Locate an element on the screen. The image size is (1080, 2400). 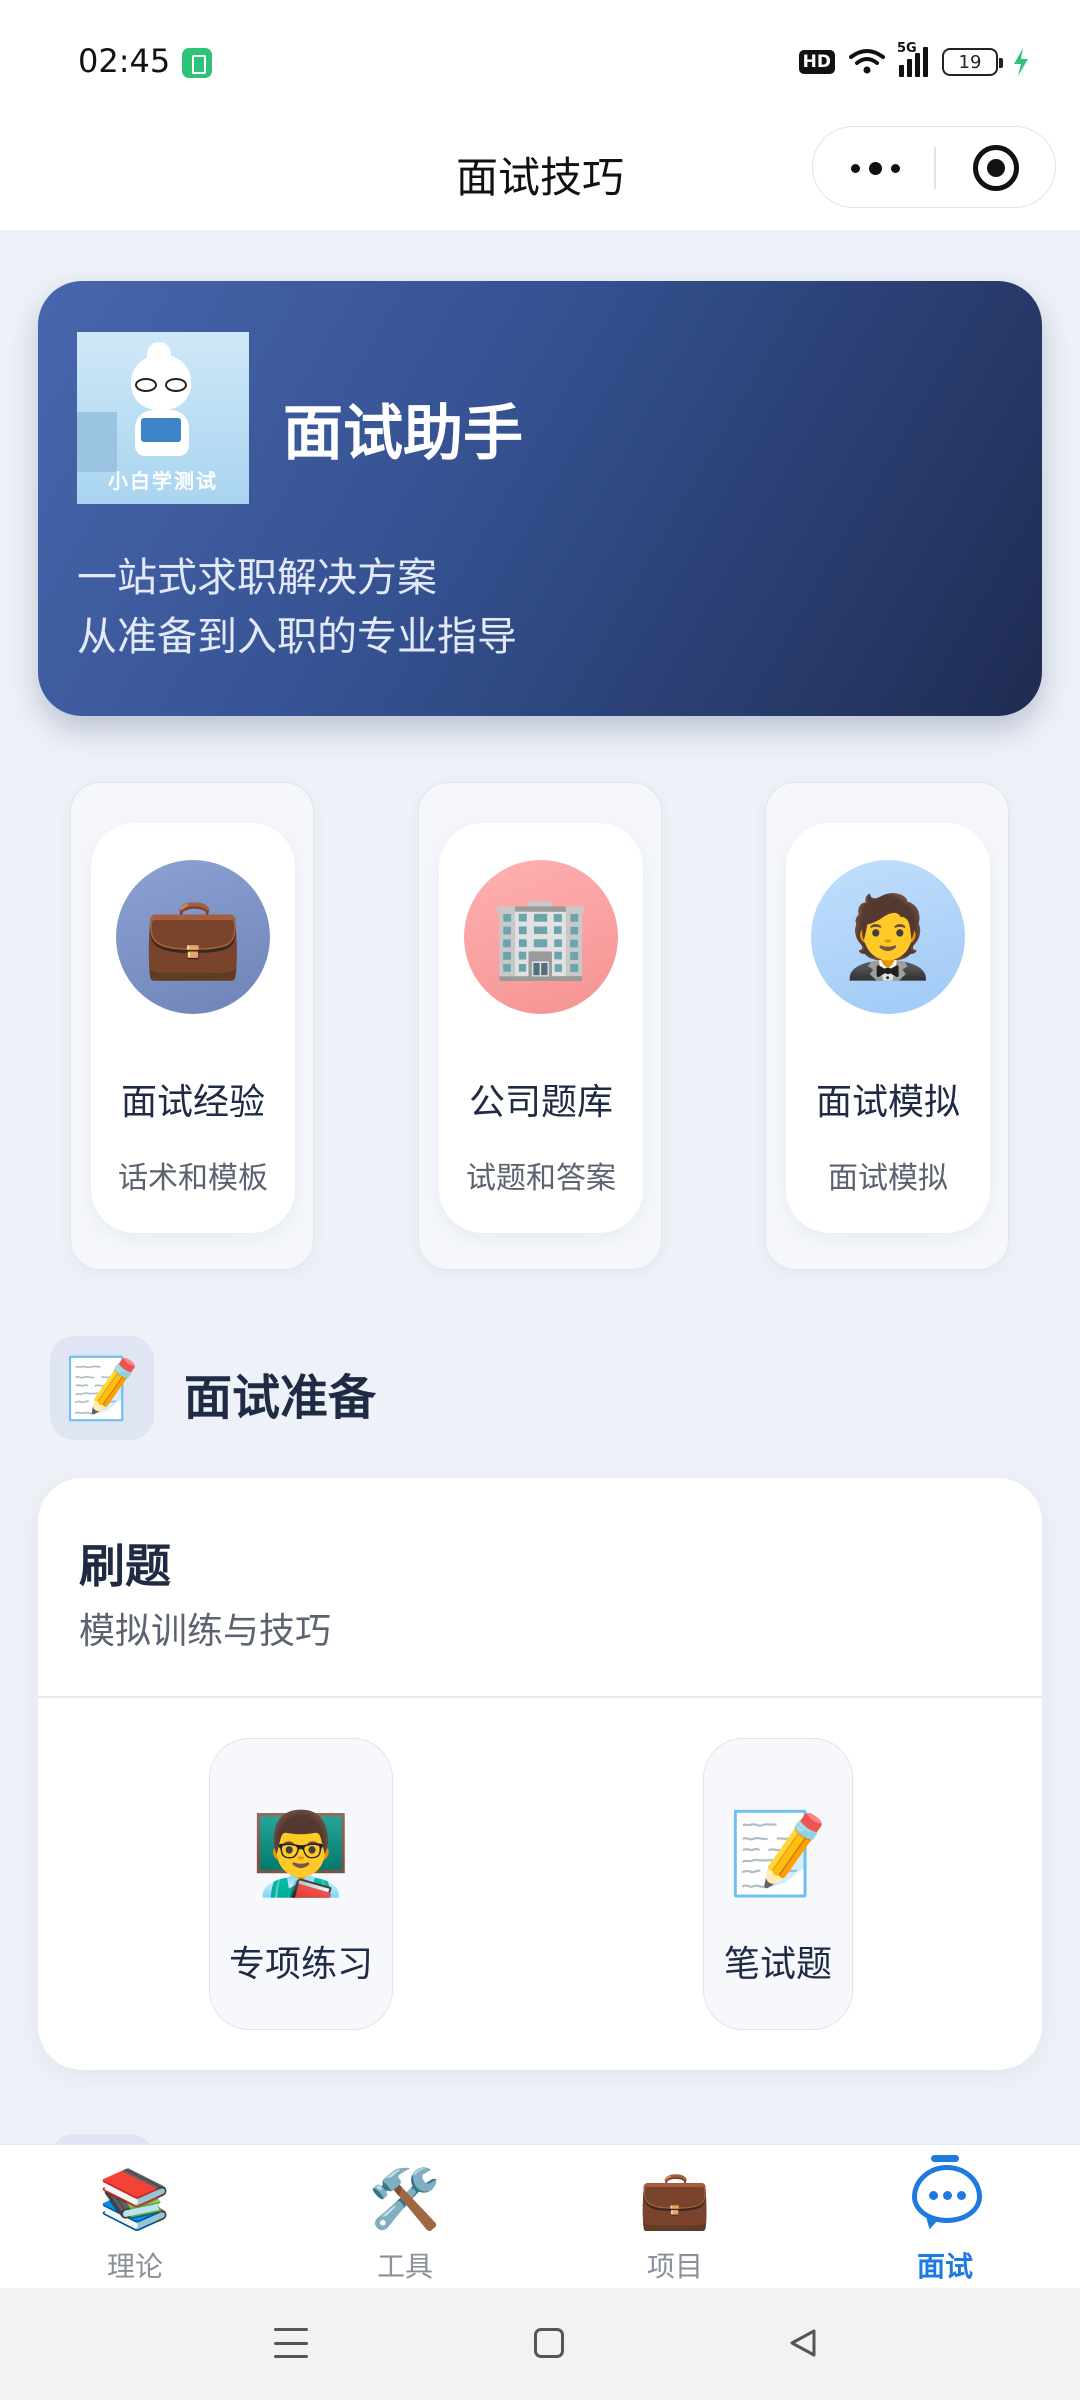
wifi-icon is located at coordinates (867, 61).